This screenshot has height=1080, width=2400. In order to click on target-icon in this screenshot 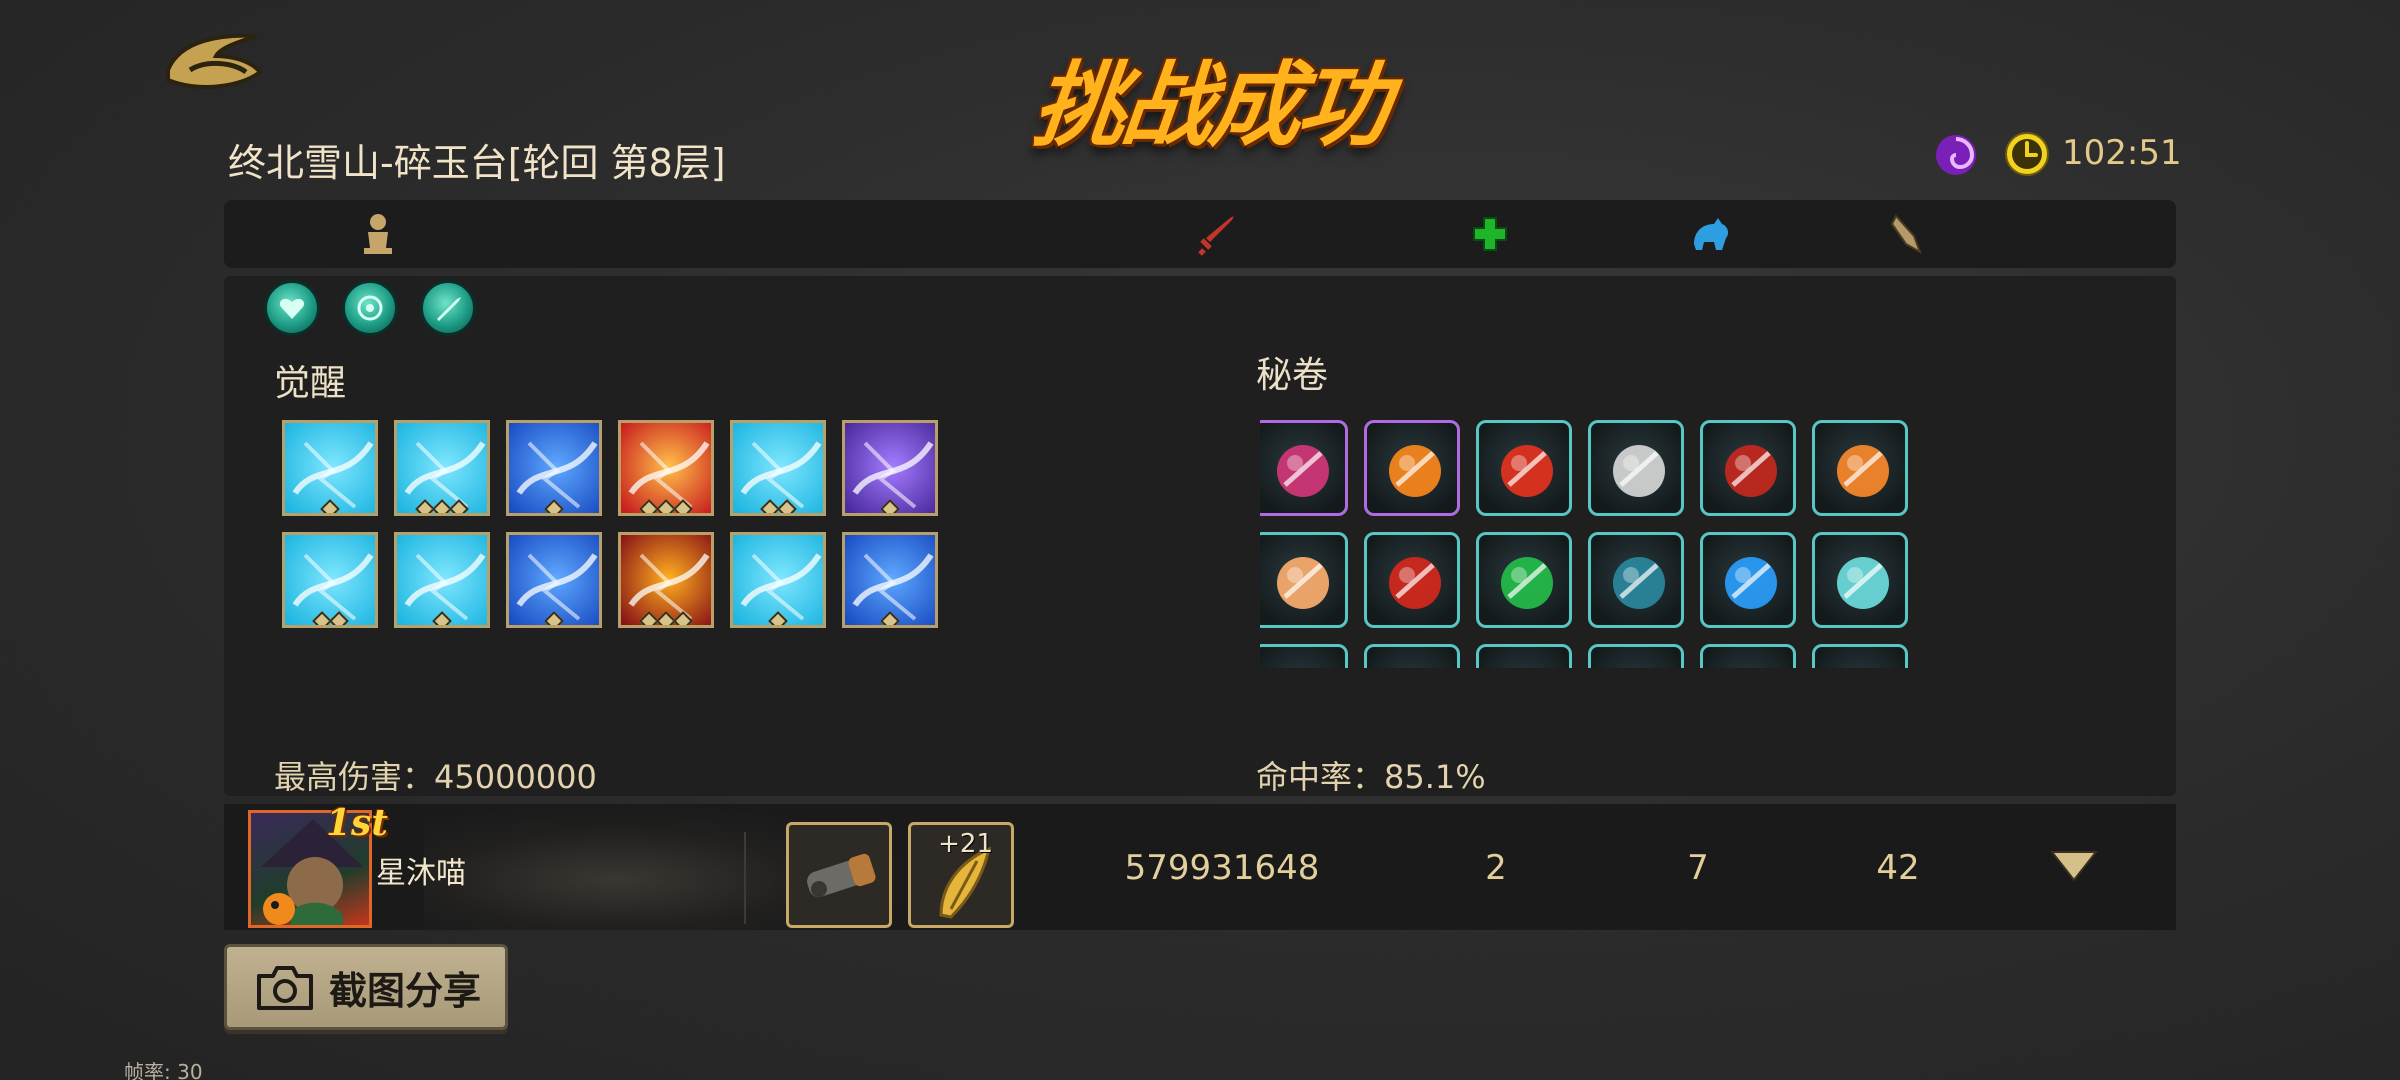, I will do `click(370, 308)`.